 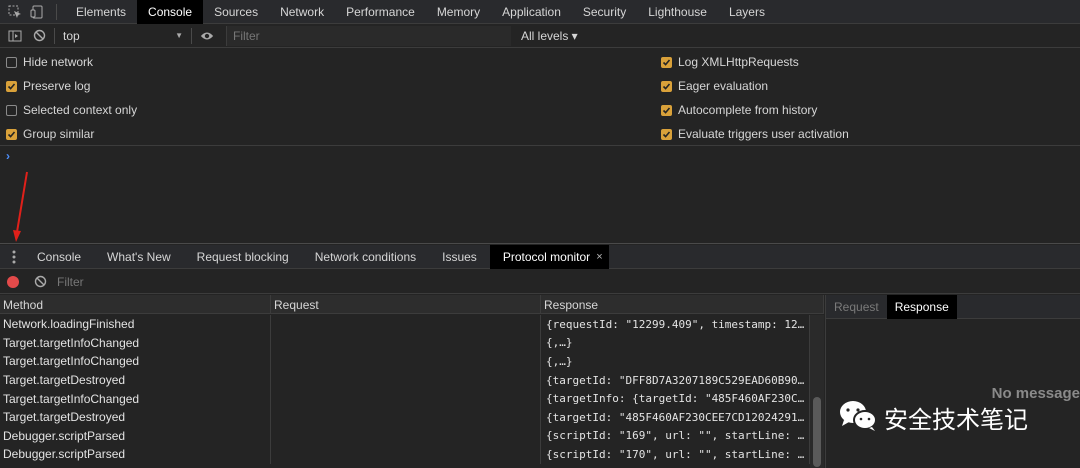 I want to click on protocol-filter-input: Filter, so click(x=207, y=282).